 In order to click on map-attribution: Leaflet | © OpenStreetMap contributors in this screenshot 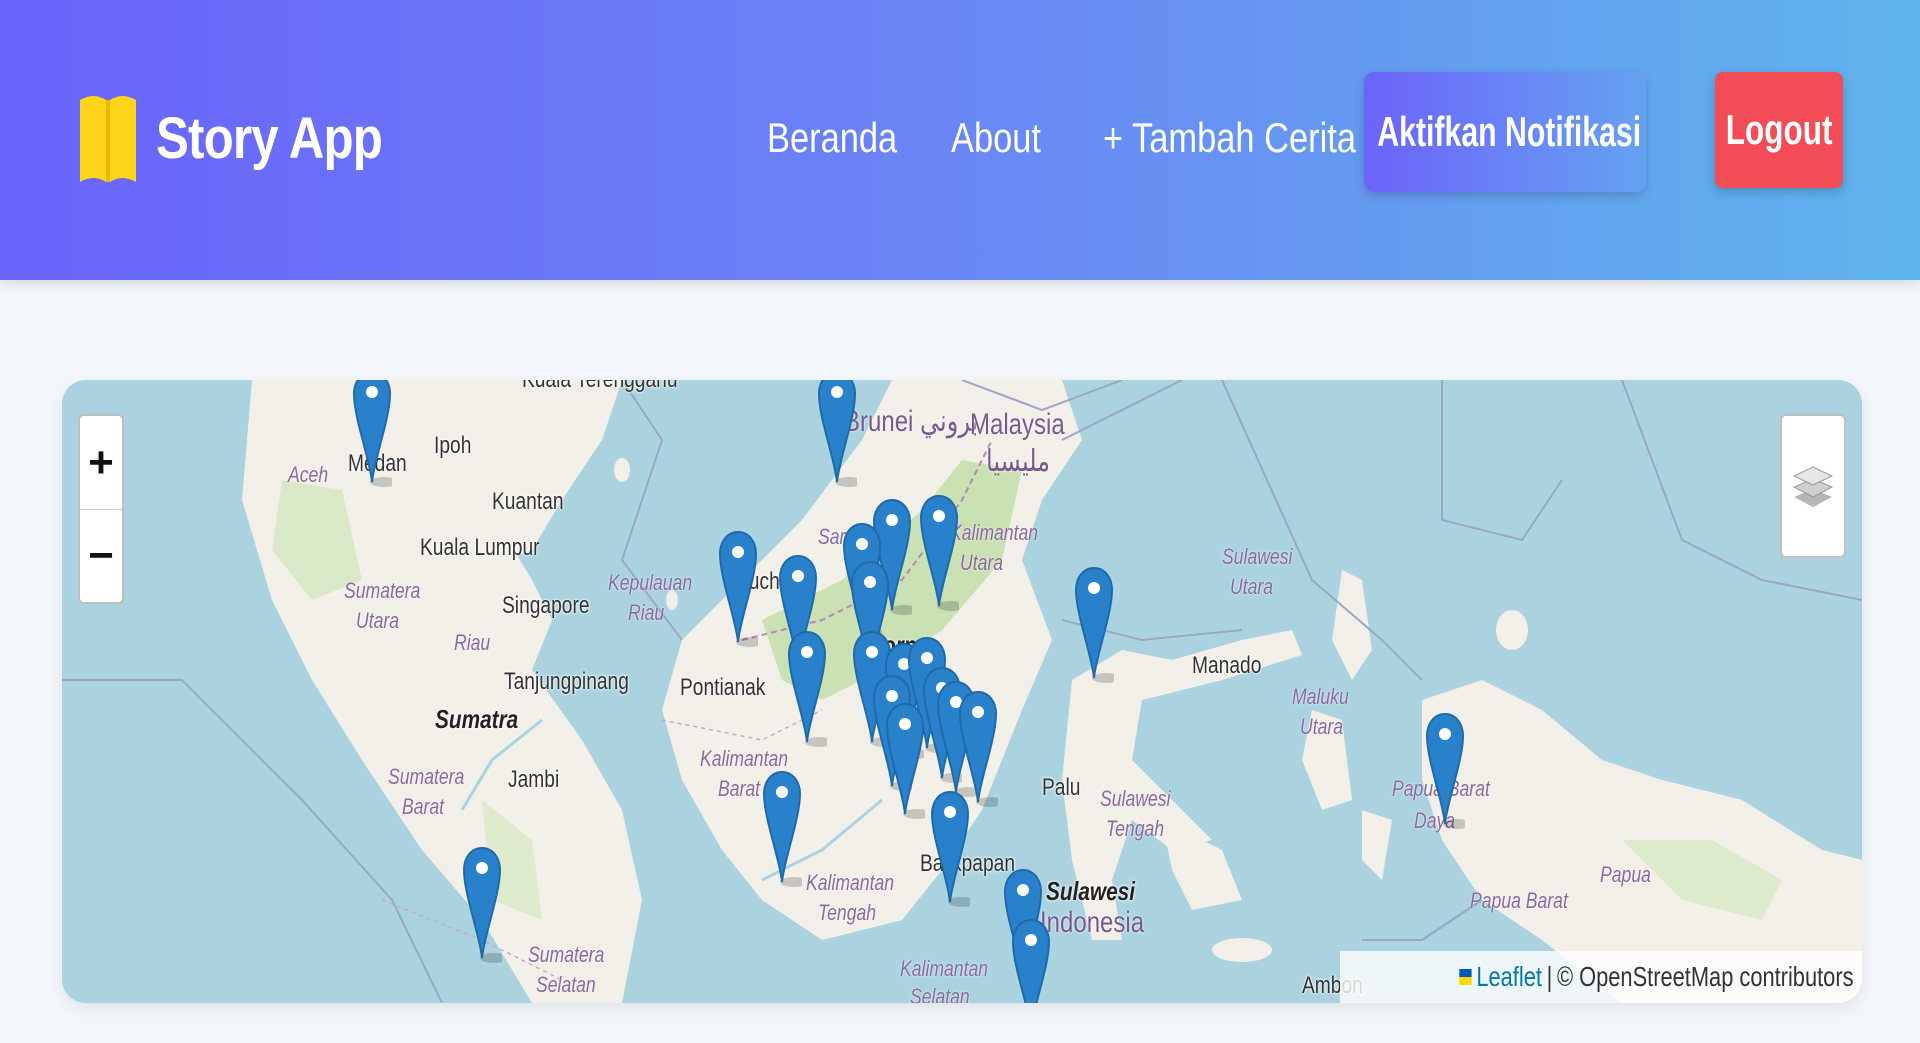, I will do `click(1601, 977)`.